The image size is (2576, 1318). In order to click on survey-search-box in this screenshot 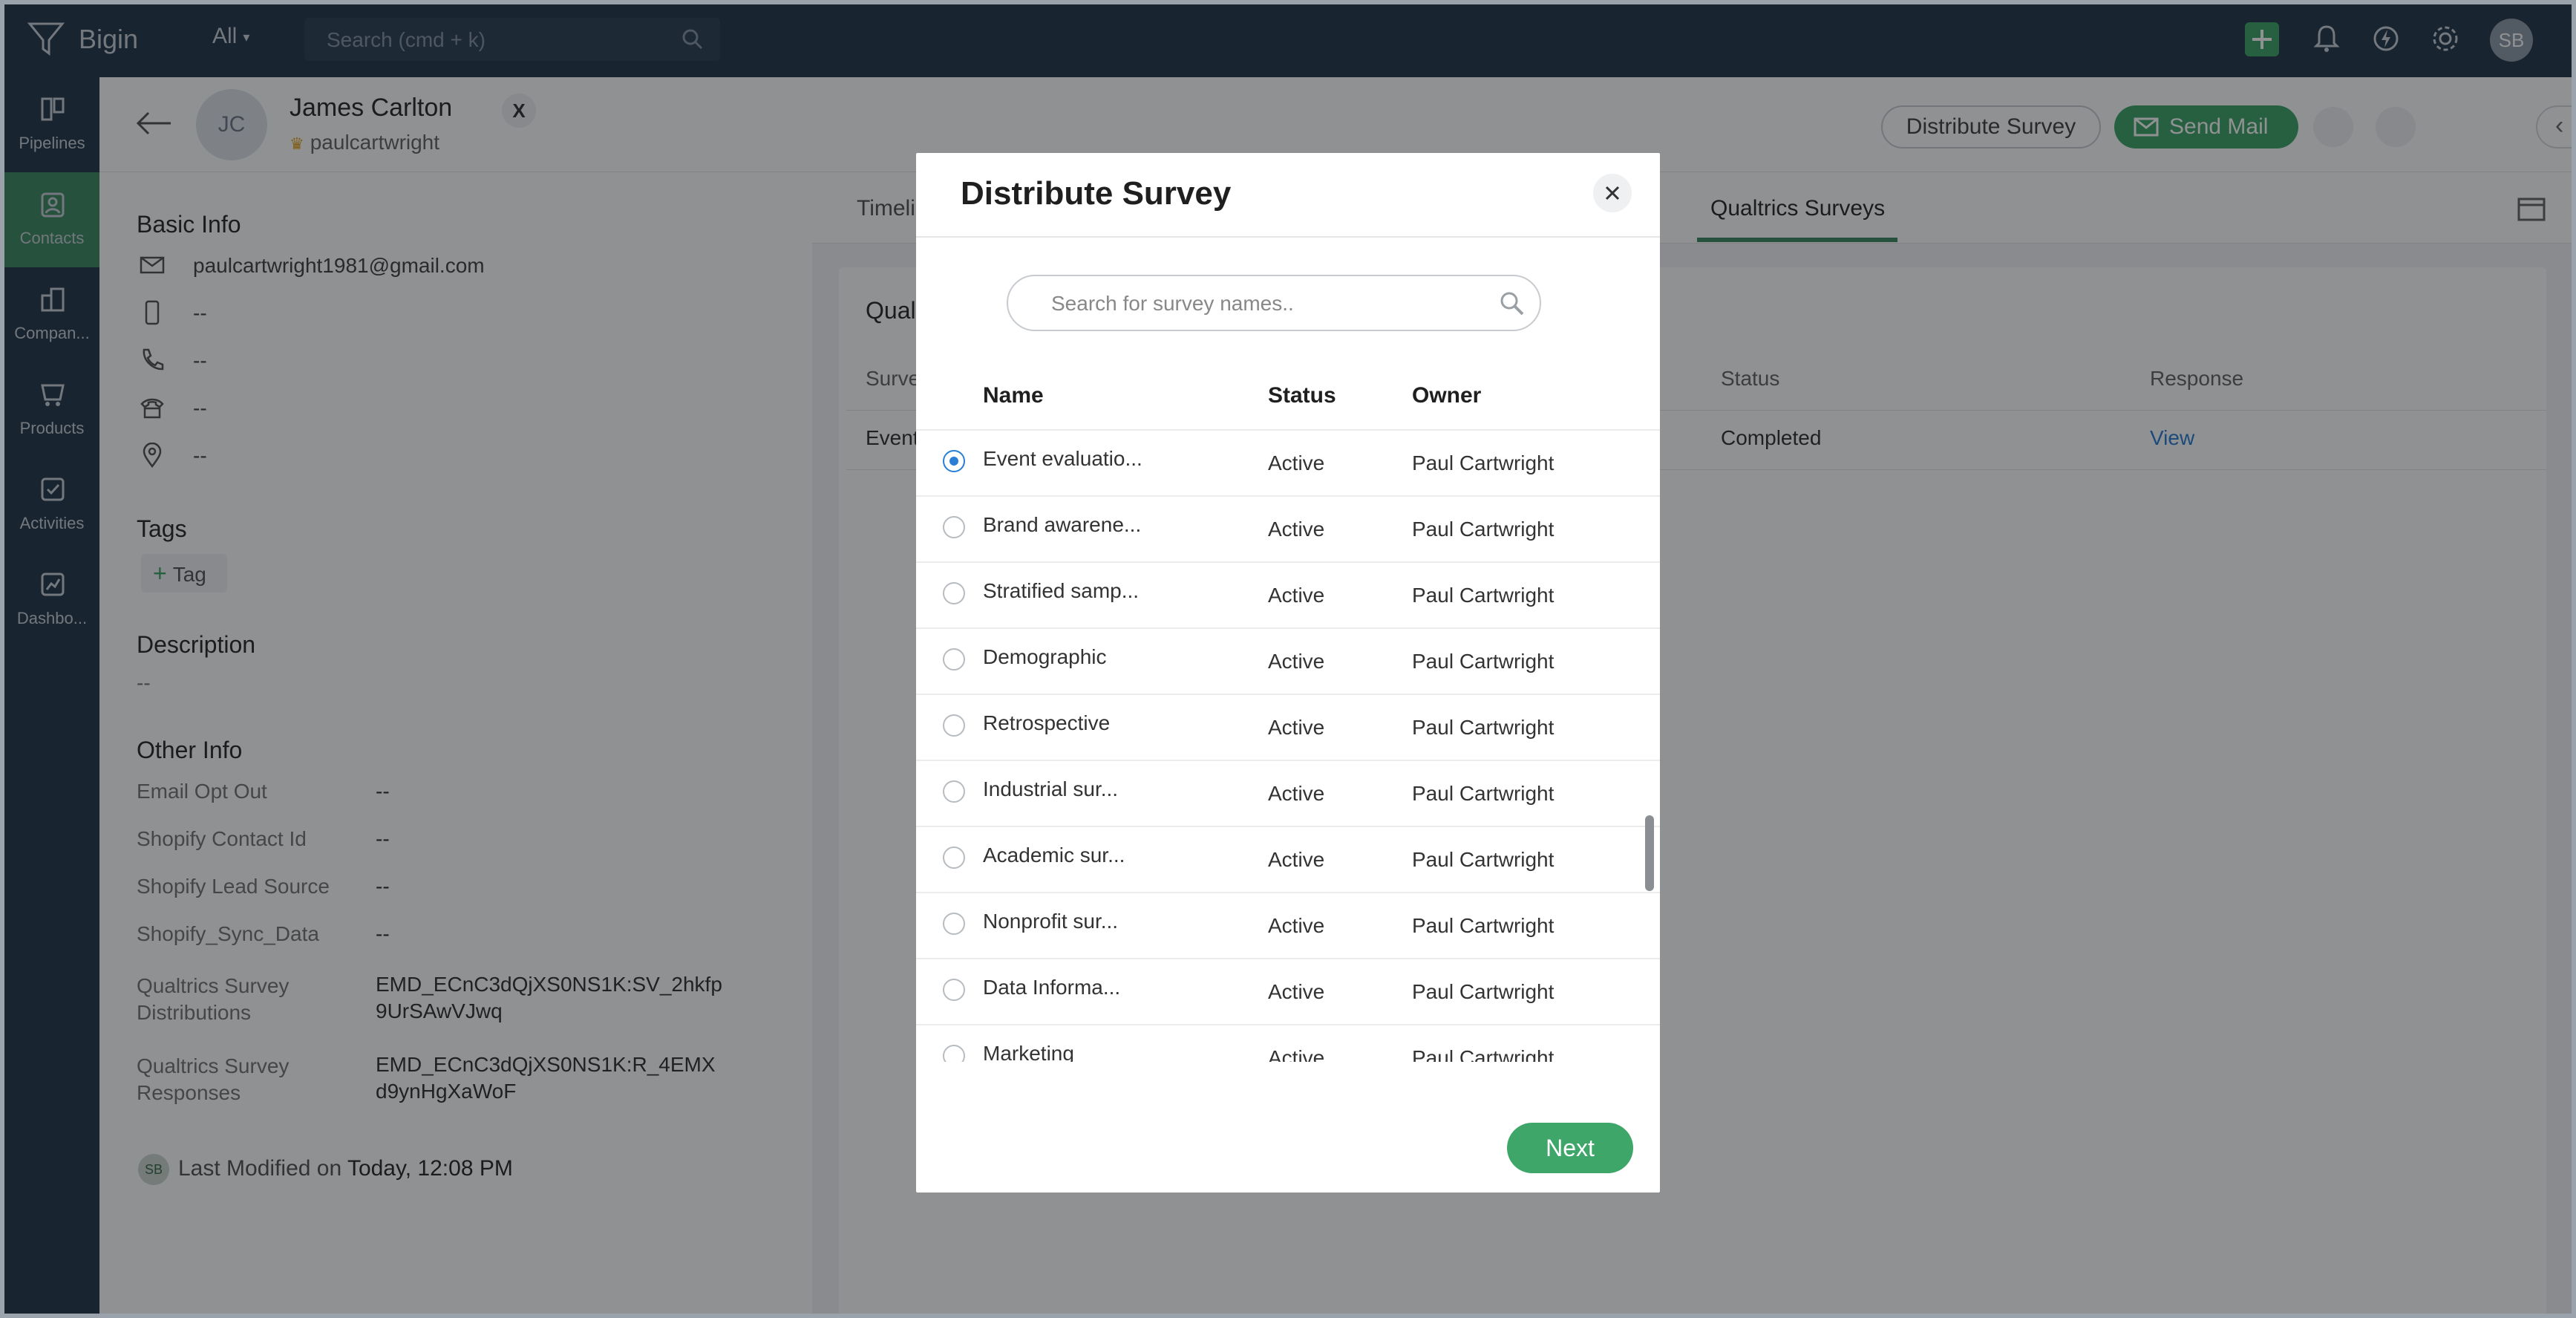, I will do `click(1274, 303)`.